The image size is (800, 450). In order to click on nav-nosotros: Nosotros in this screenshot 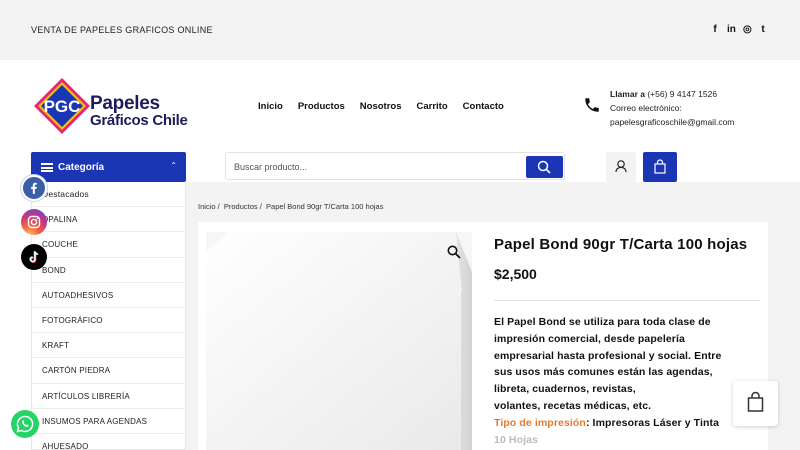, I will do `click(381, 106)`.